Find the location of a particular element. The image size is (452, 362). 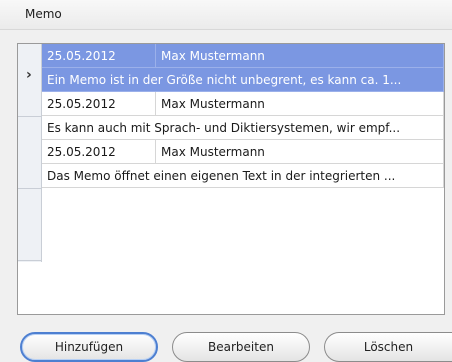

delete-memo-button: Löschen is located at coordinates (388, 347).